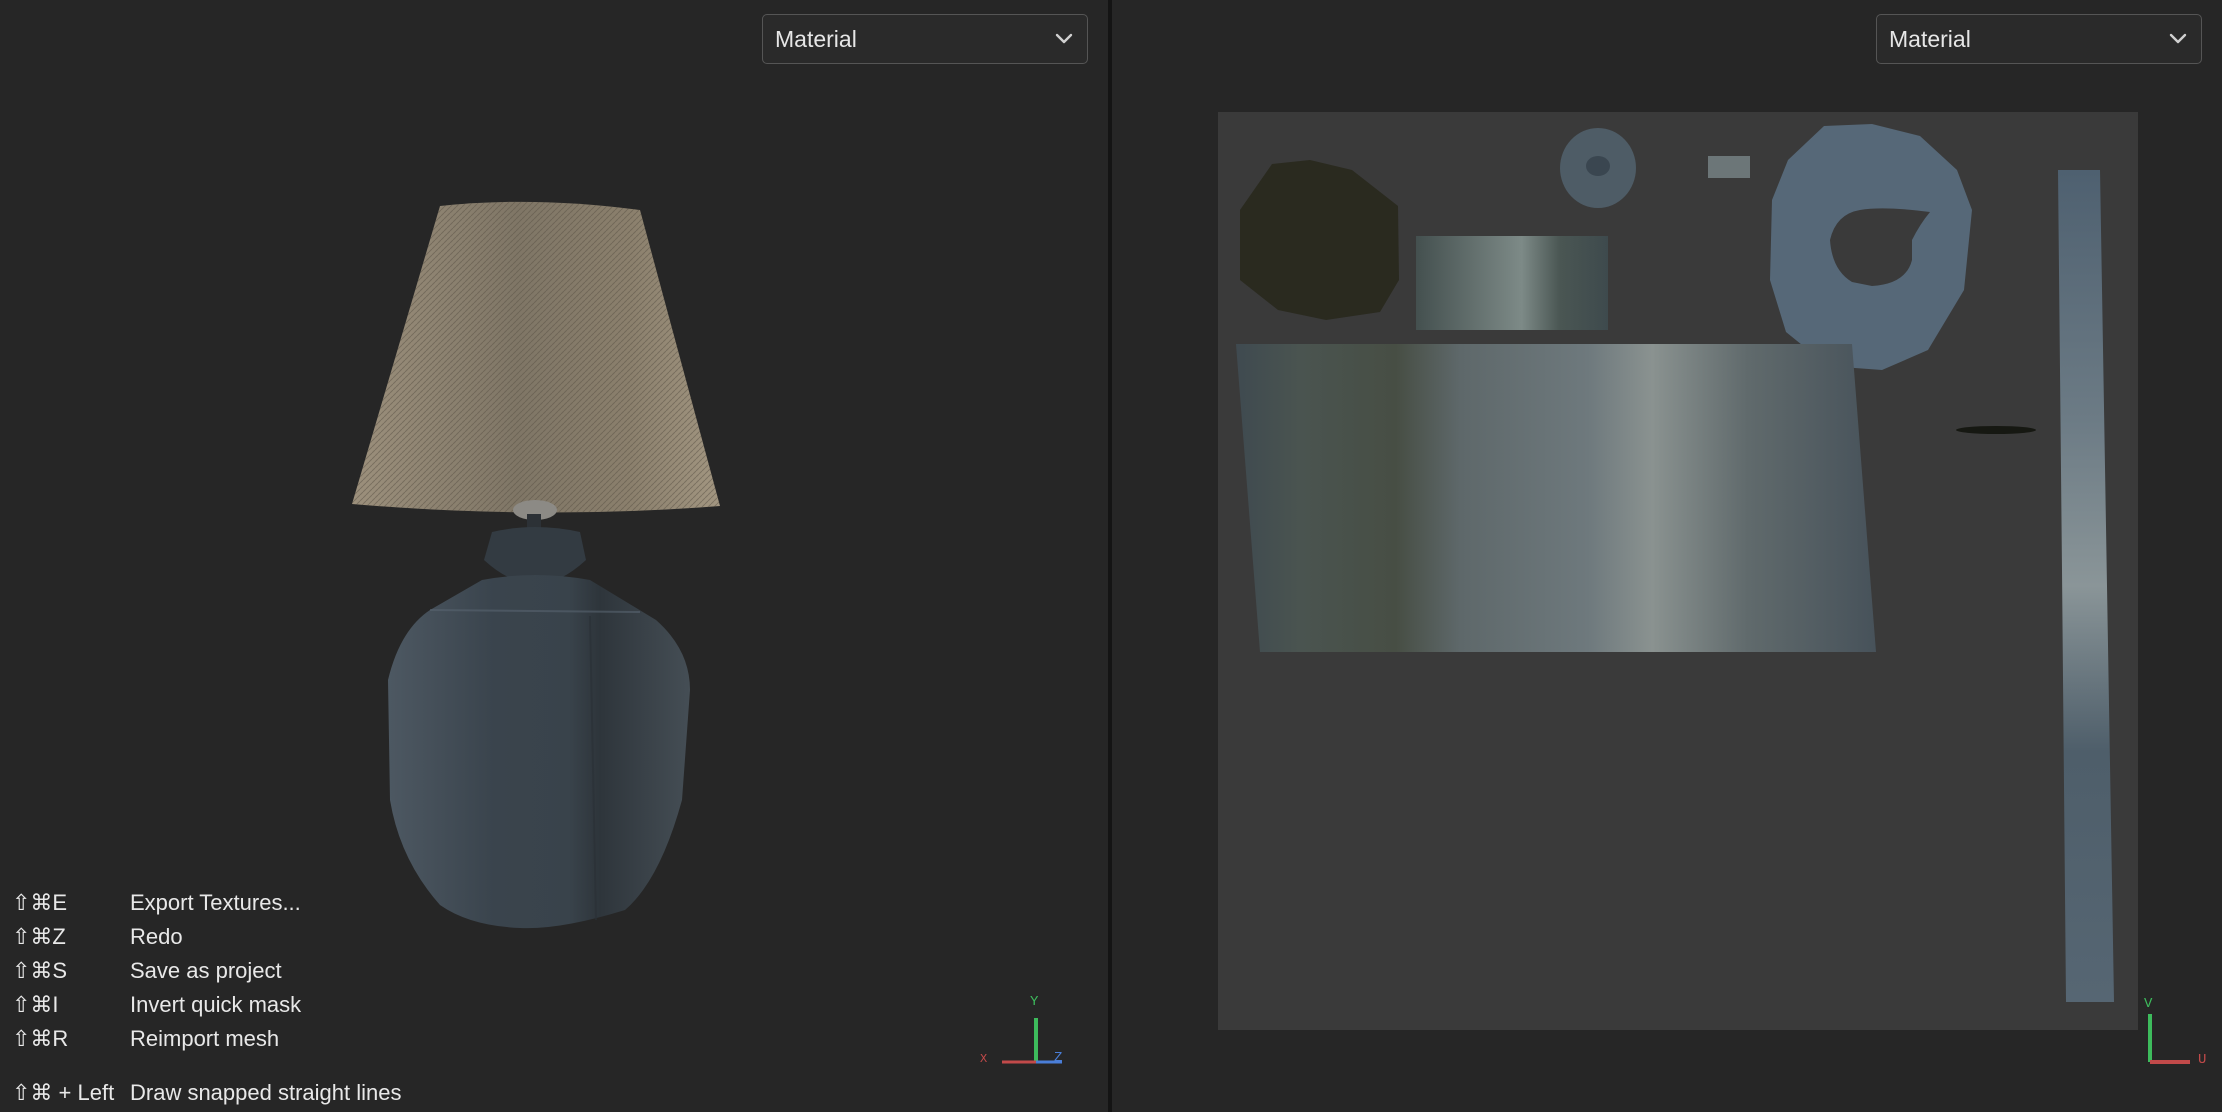 This screenshot has height=1112, width=2222. What do you see at coordinates (925, 39) in the screenshot?
I see `material-dropdown-3d: Material` at bounding box center [925, 39].